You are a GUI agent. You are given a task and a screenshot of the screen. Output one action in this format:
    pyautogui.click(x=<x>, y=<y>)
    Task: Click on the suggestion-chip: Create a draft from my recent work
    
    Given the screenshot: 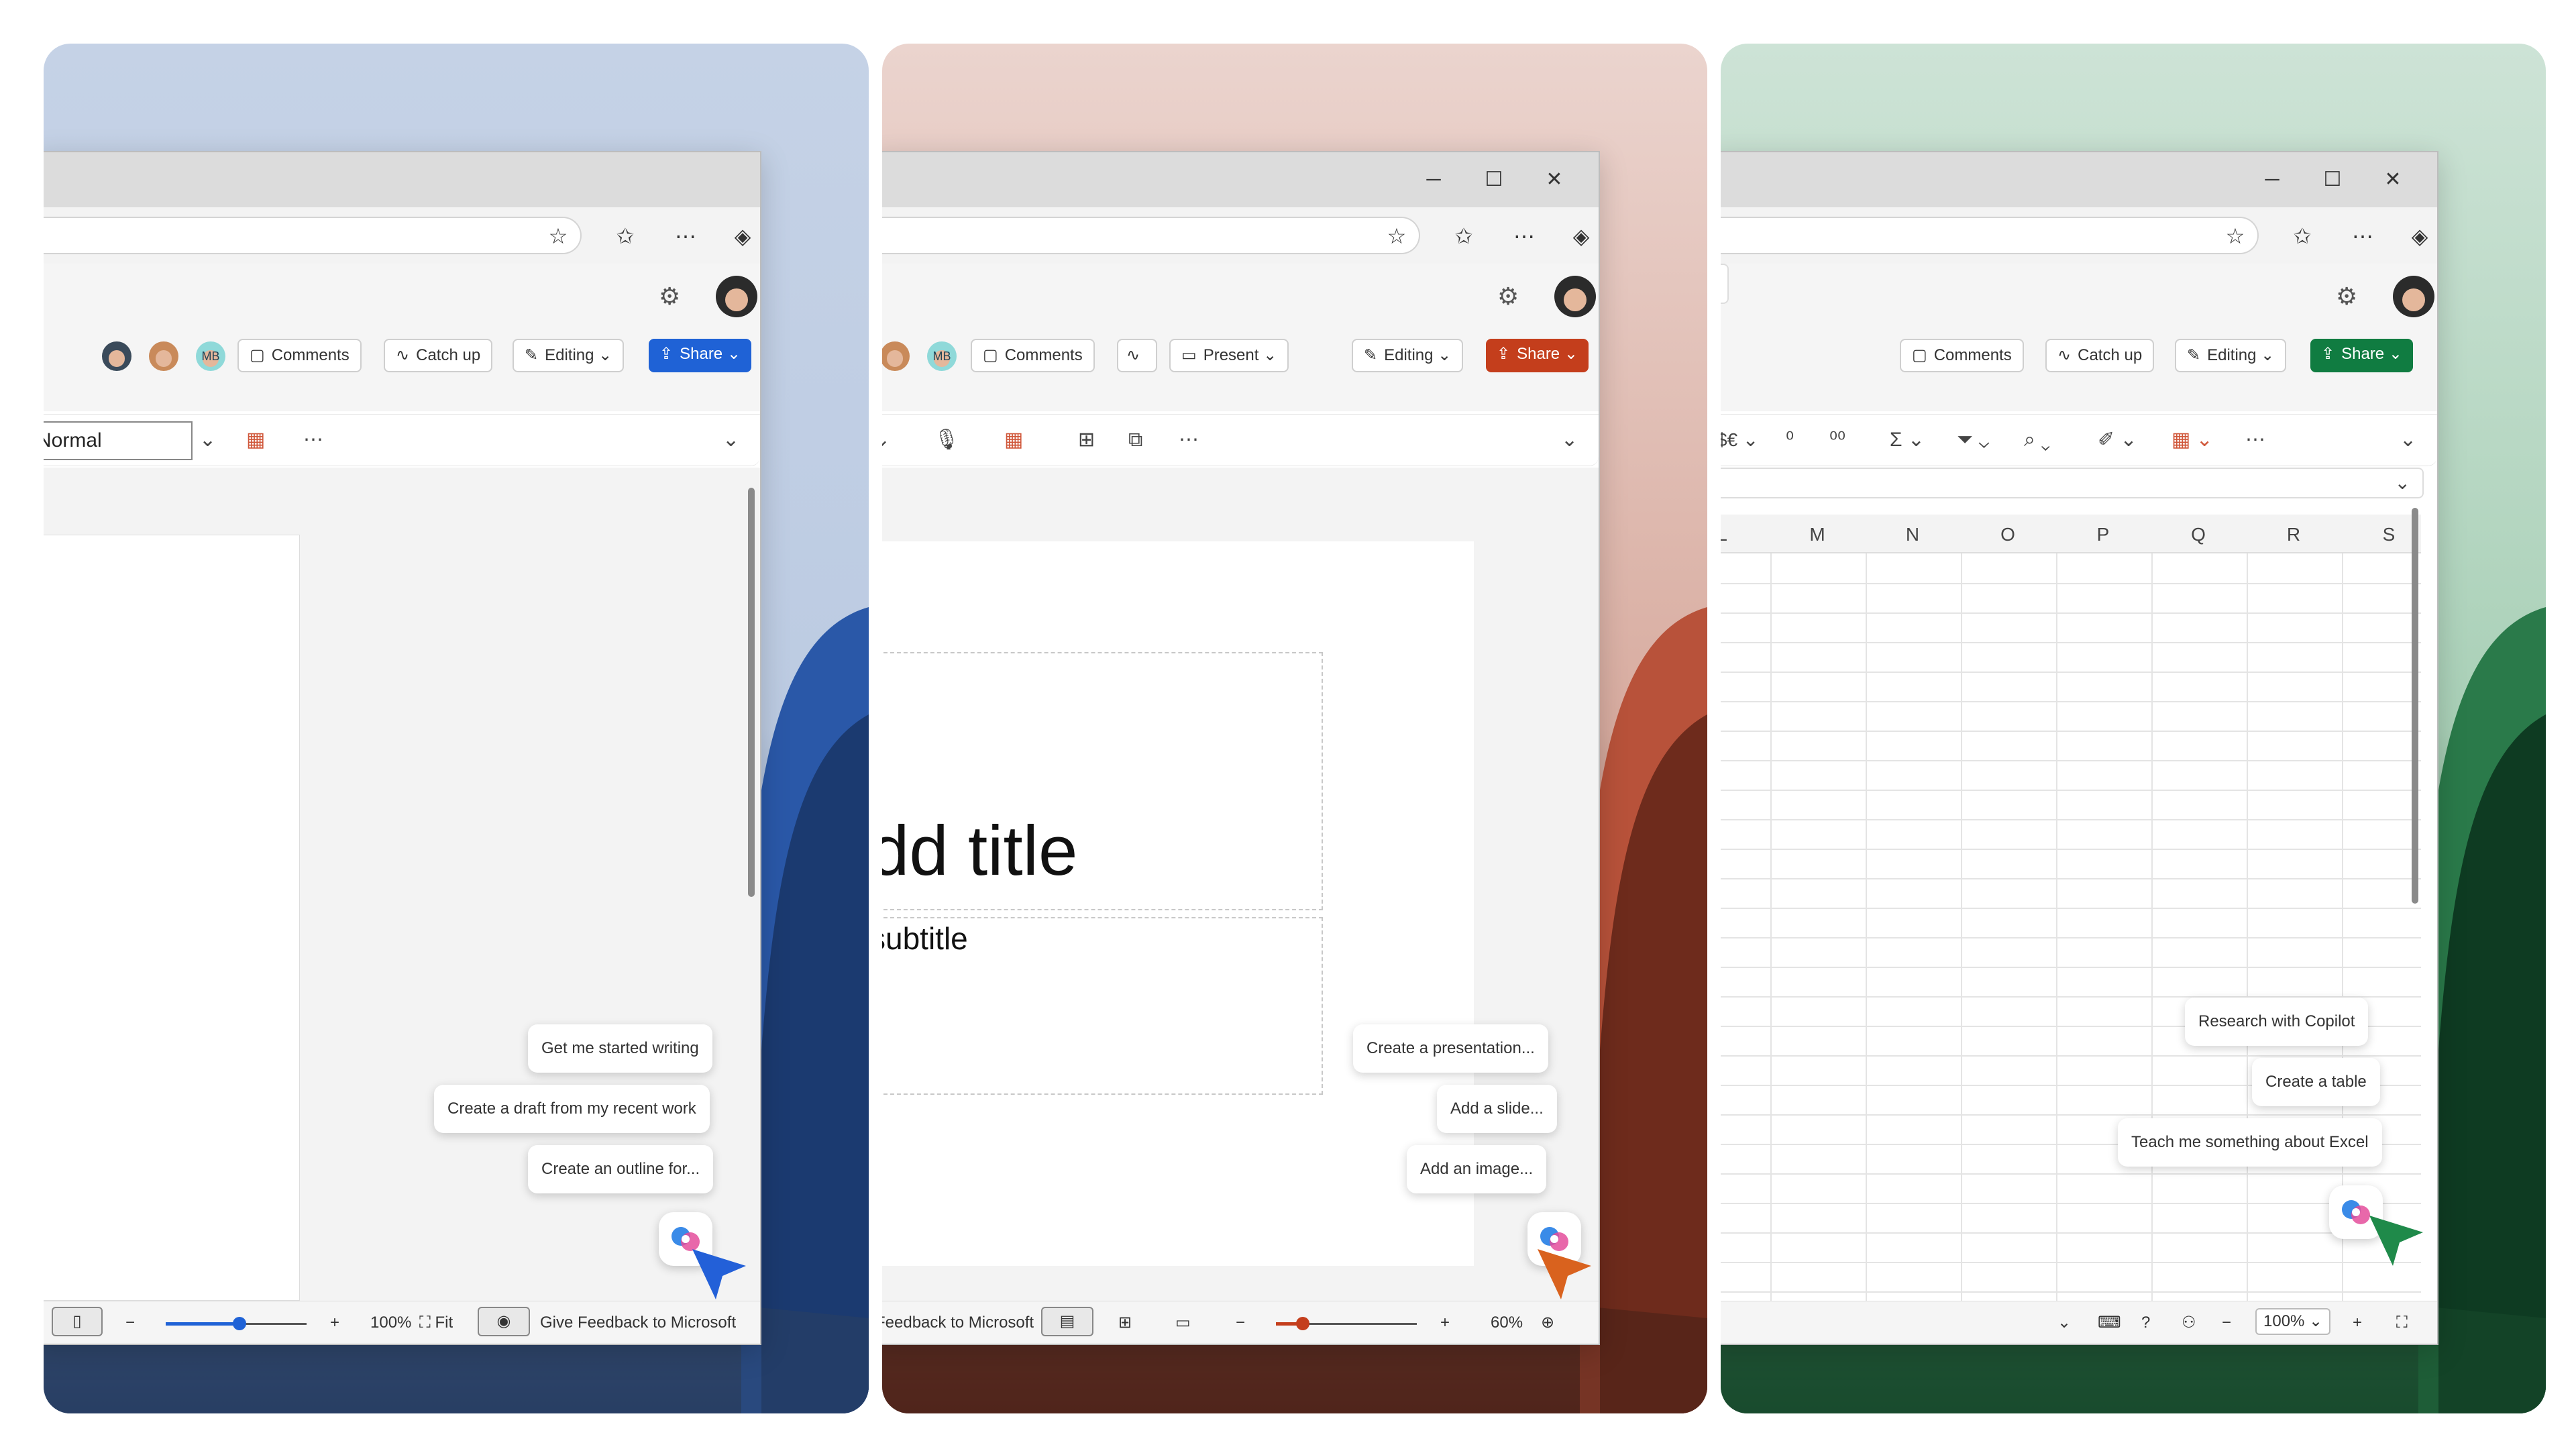 What is the action you would take?
    pyautogui.click(x=572, y=1109)
    